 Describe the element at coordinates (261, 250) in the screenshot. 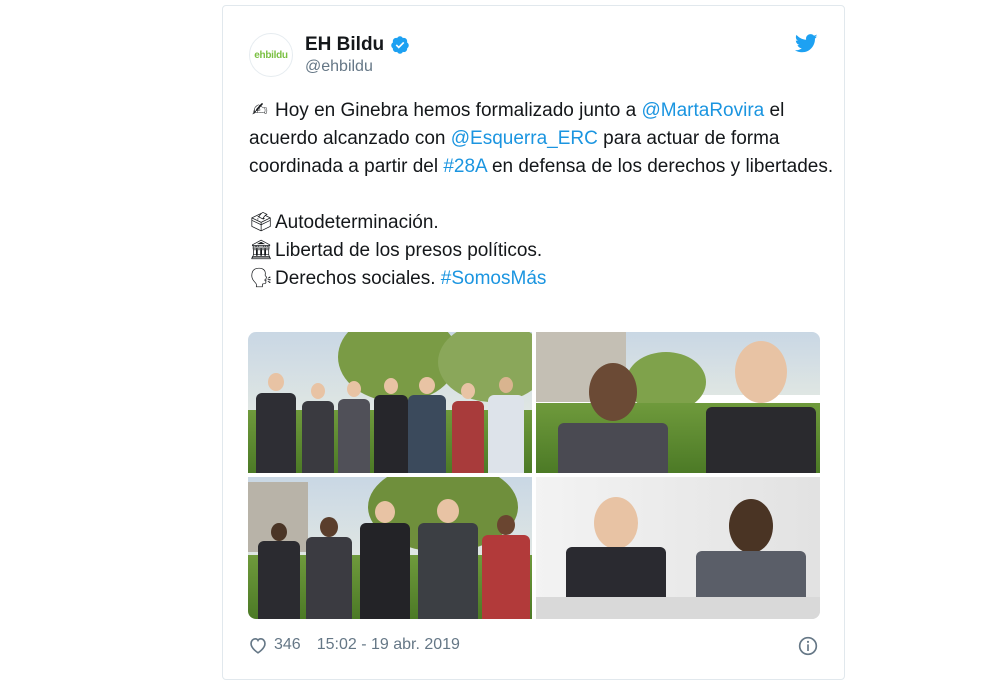

I see `classical-building-emoji-icon: 🏛` at that location.